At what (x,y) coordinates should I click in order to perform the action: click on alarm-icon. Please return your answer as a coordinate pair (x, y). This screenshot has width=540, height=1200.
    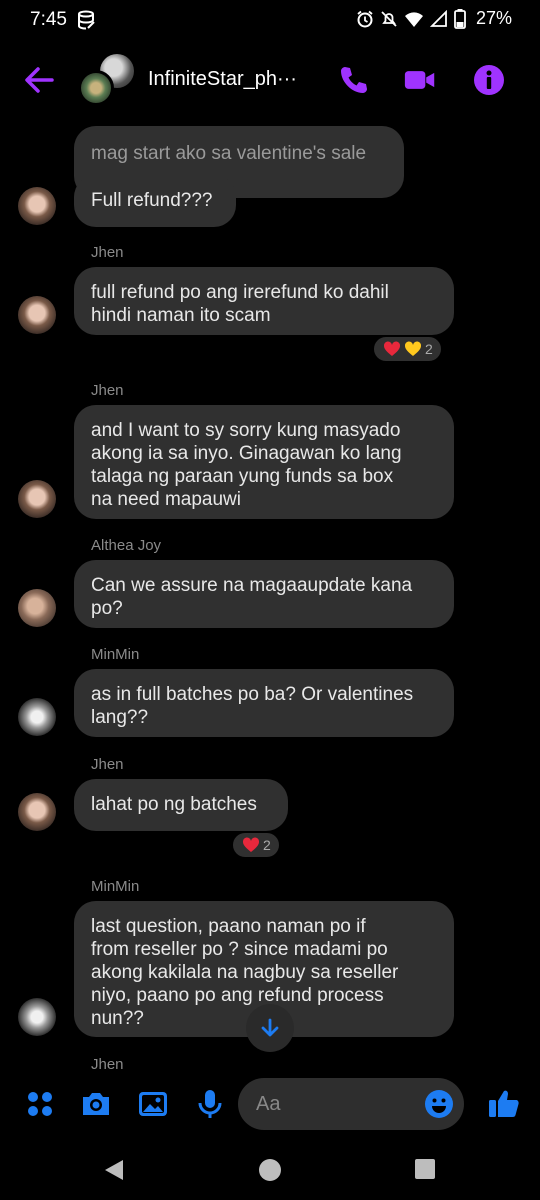
    Looking at the image, I should click on (365, 18).